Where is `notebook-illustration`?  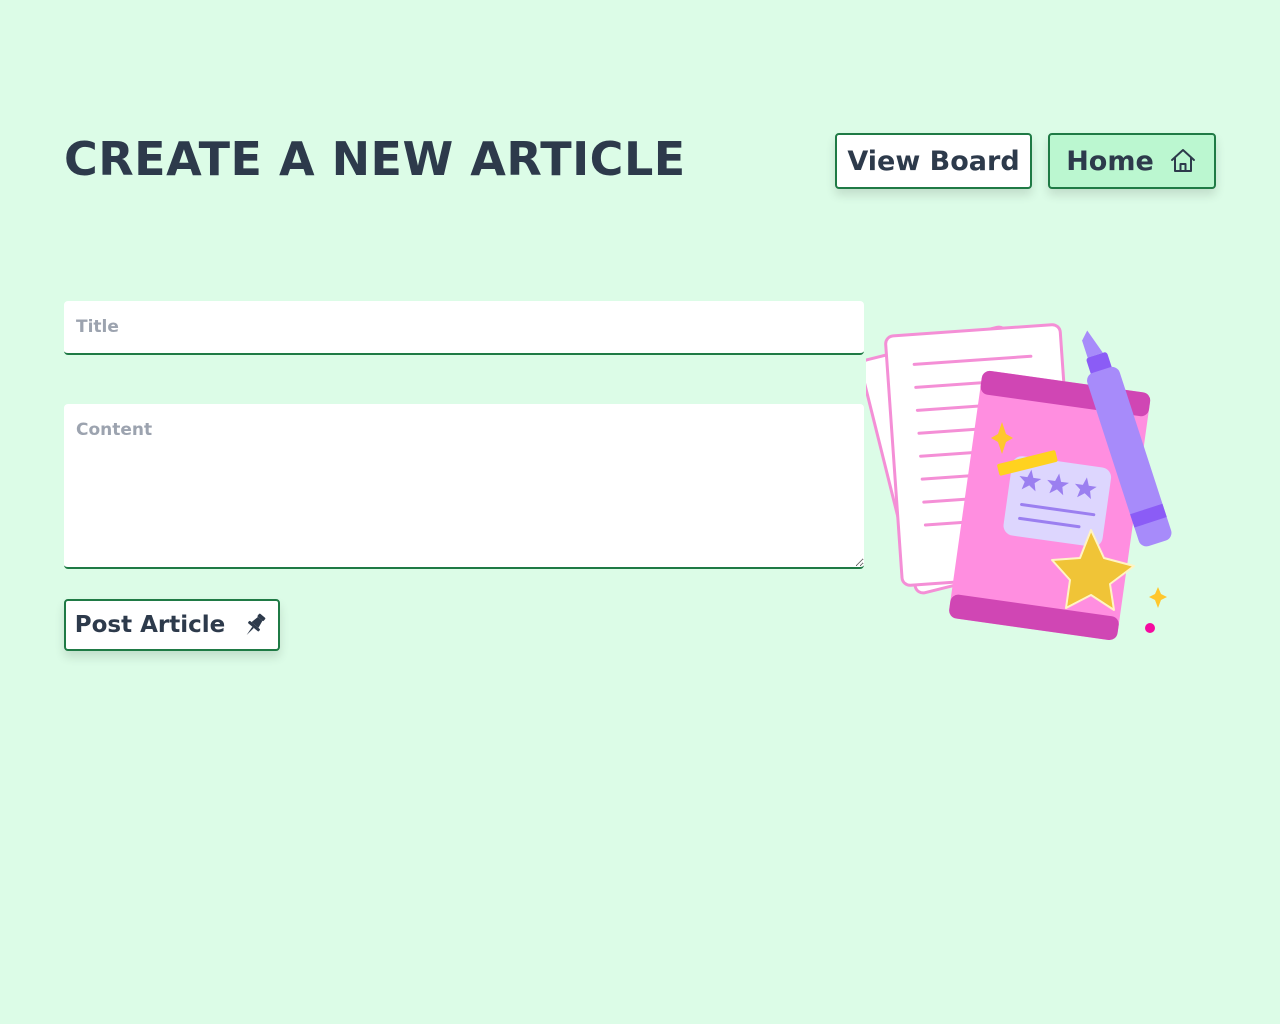 notebook-illustration is located at coordinates (1037, 480).